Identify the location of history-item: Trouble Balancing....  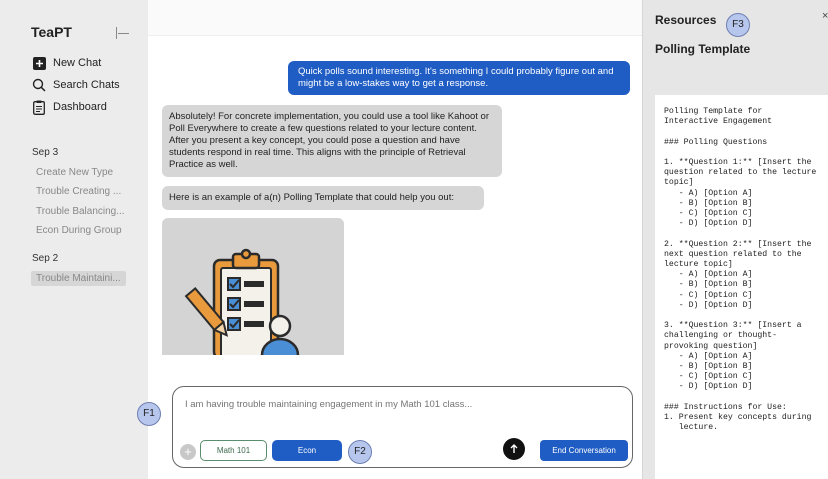
(80, 211).